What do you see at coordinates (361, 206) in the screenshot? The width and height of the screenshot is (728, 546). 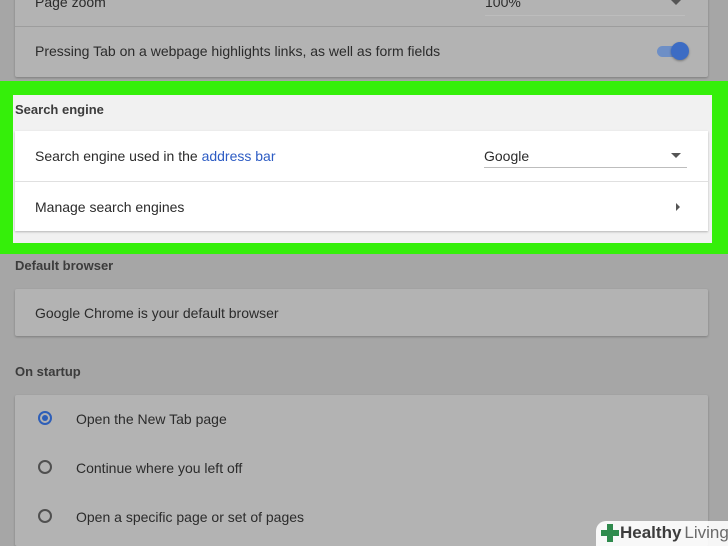 I see `manage-search-engines-row: Manage search engines` at bounding box center [361, 206].